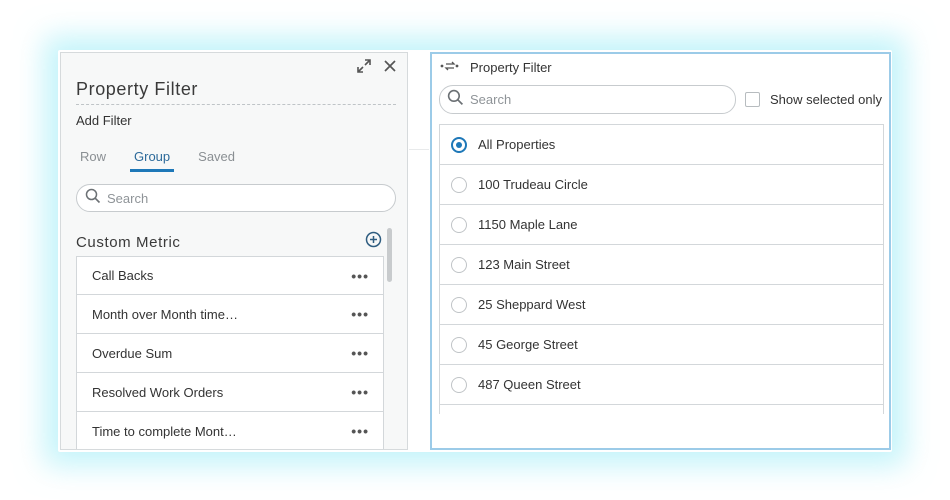  What do you see at coordinates (128, 242) in the screenshot?
I see `section-title: Custom Metric` at bounding box center [128, 242].